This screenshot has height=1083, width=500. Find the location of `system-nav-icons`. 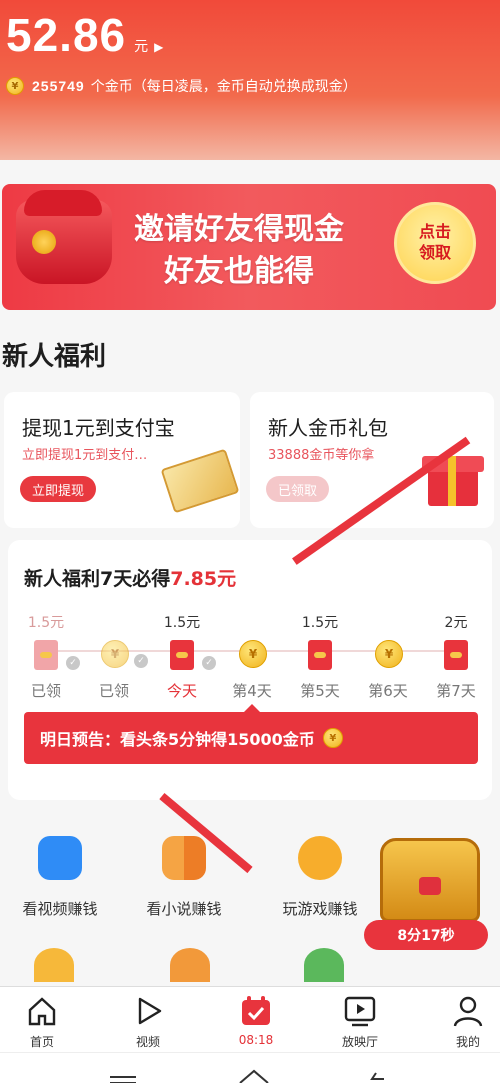

system-nav-icons is located at coordinates (247, 1076).